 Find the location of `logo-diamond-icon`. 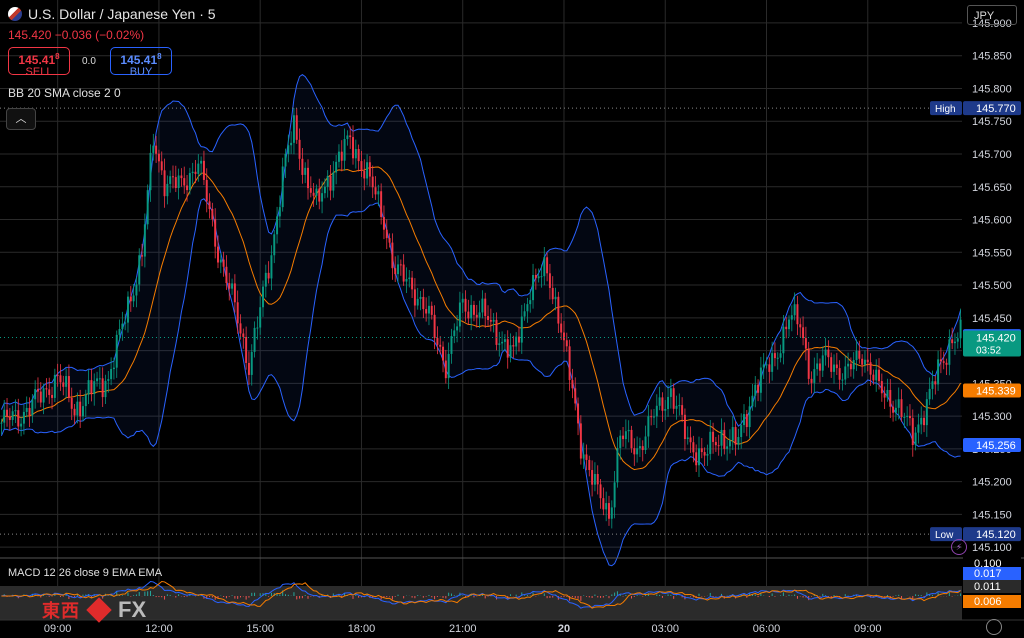

logo-diamond-icon is located at coordinates (99, 610).